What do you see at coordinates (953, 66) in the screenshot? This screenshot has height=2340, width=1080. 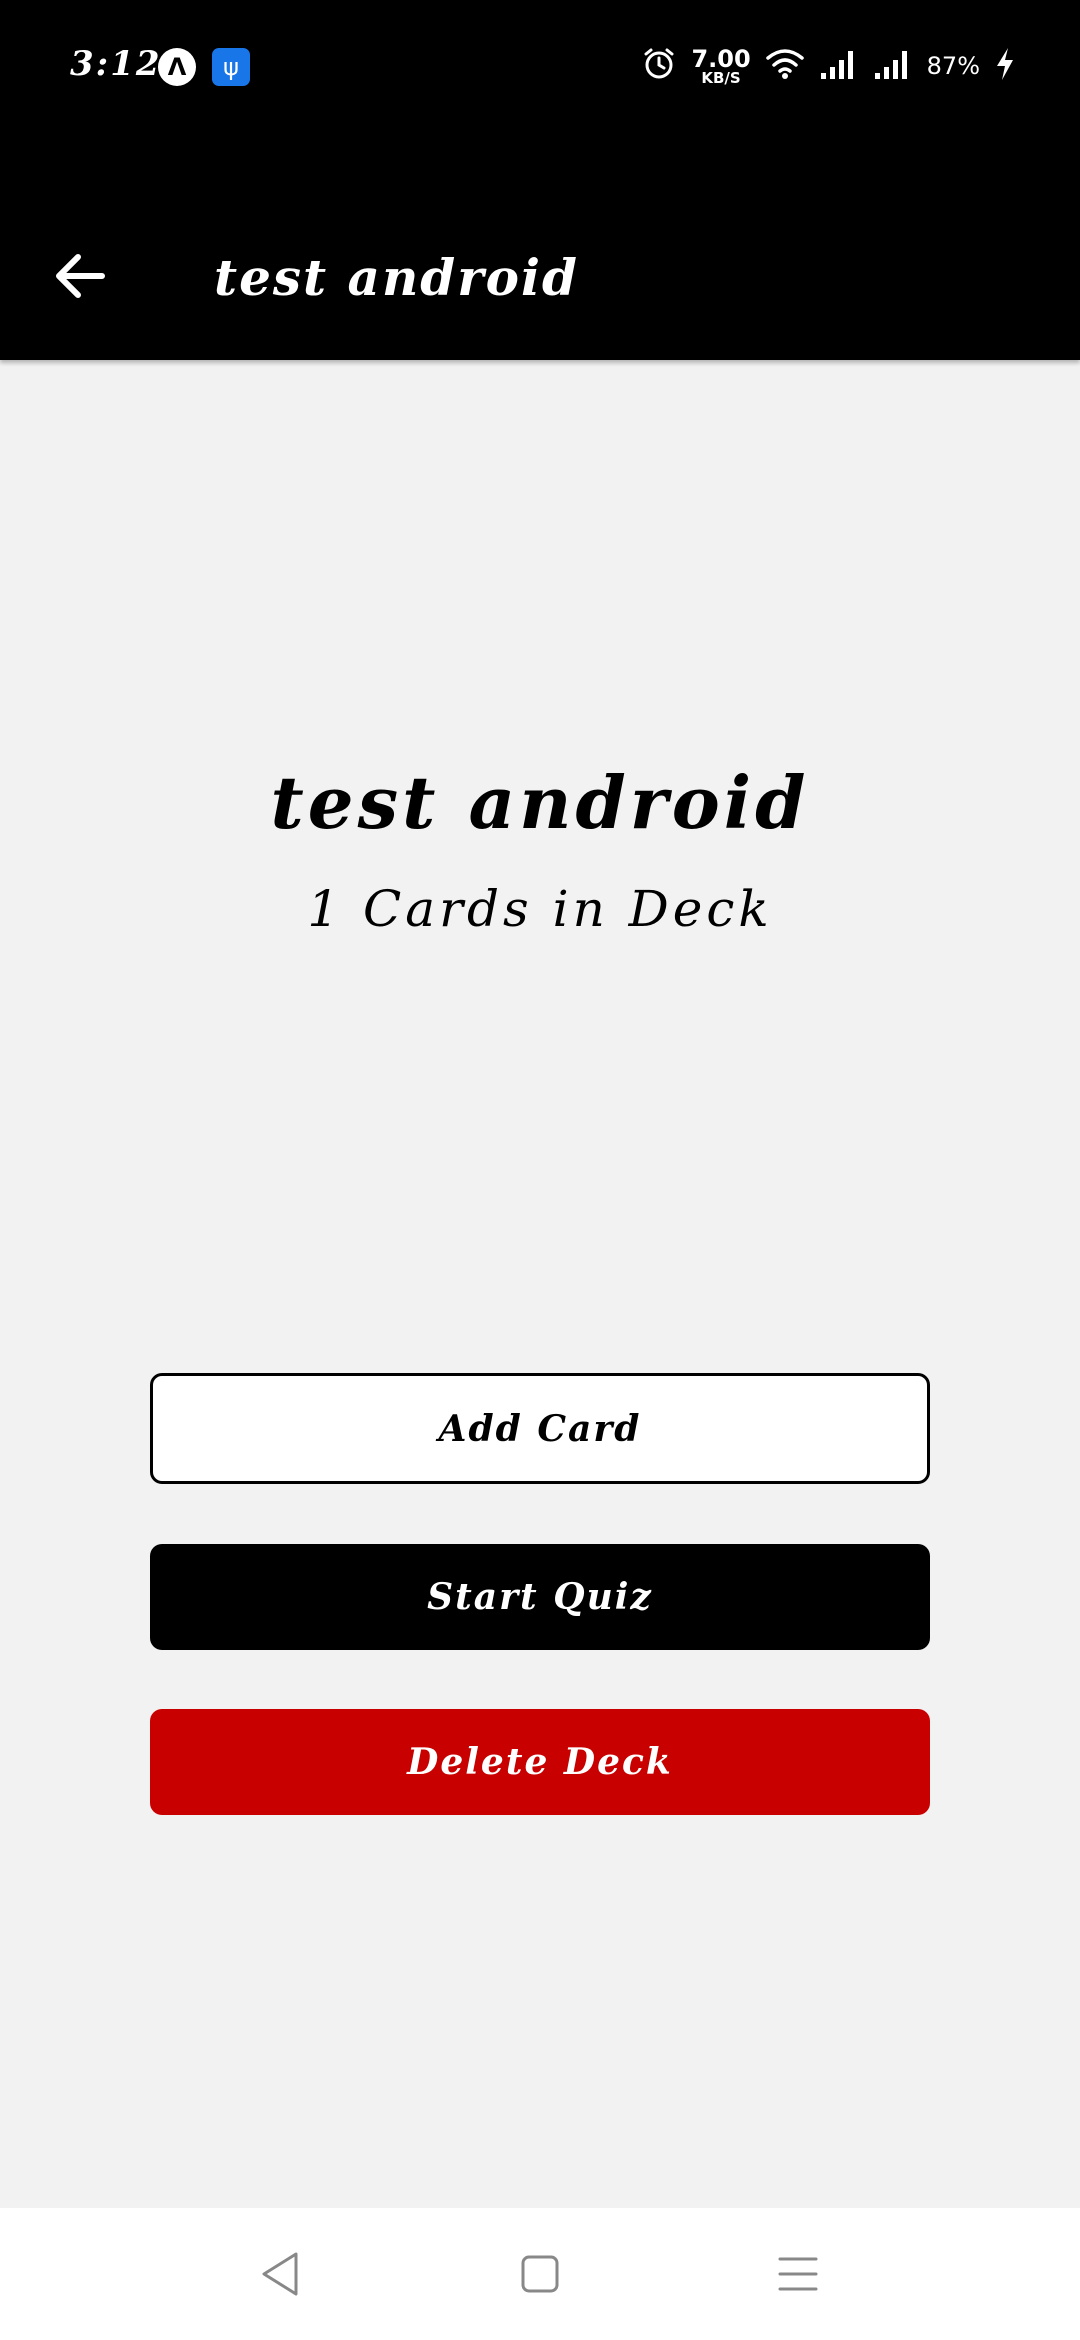 I see `battery-percent: 87%` at bounding box center [953, 66].